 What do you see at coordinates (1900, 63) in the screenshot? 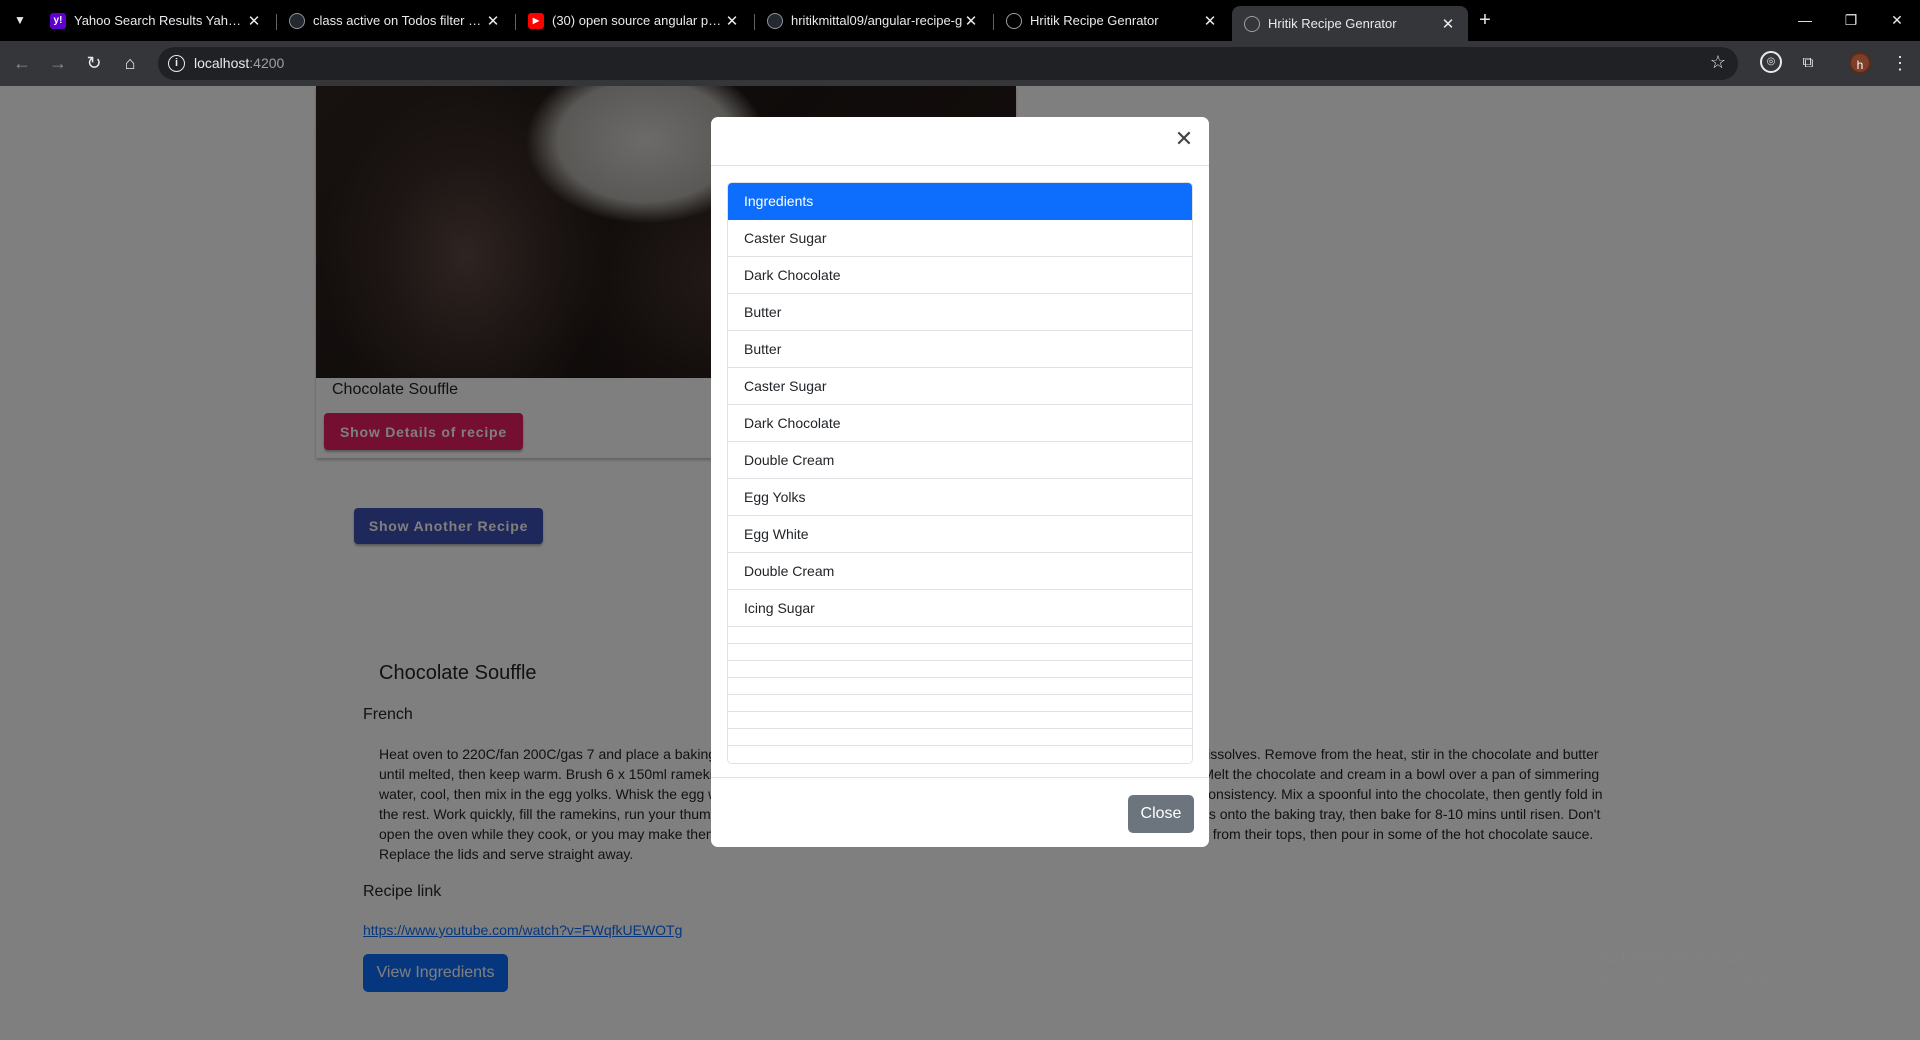
I see `kebab-menu-icon: ⋮` at bounding box center [1900, 63].